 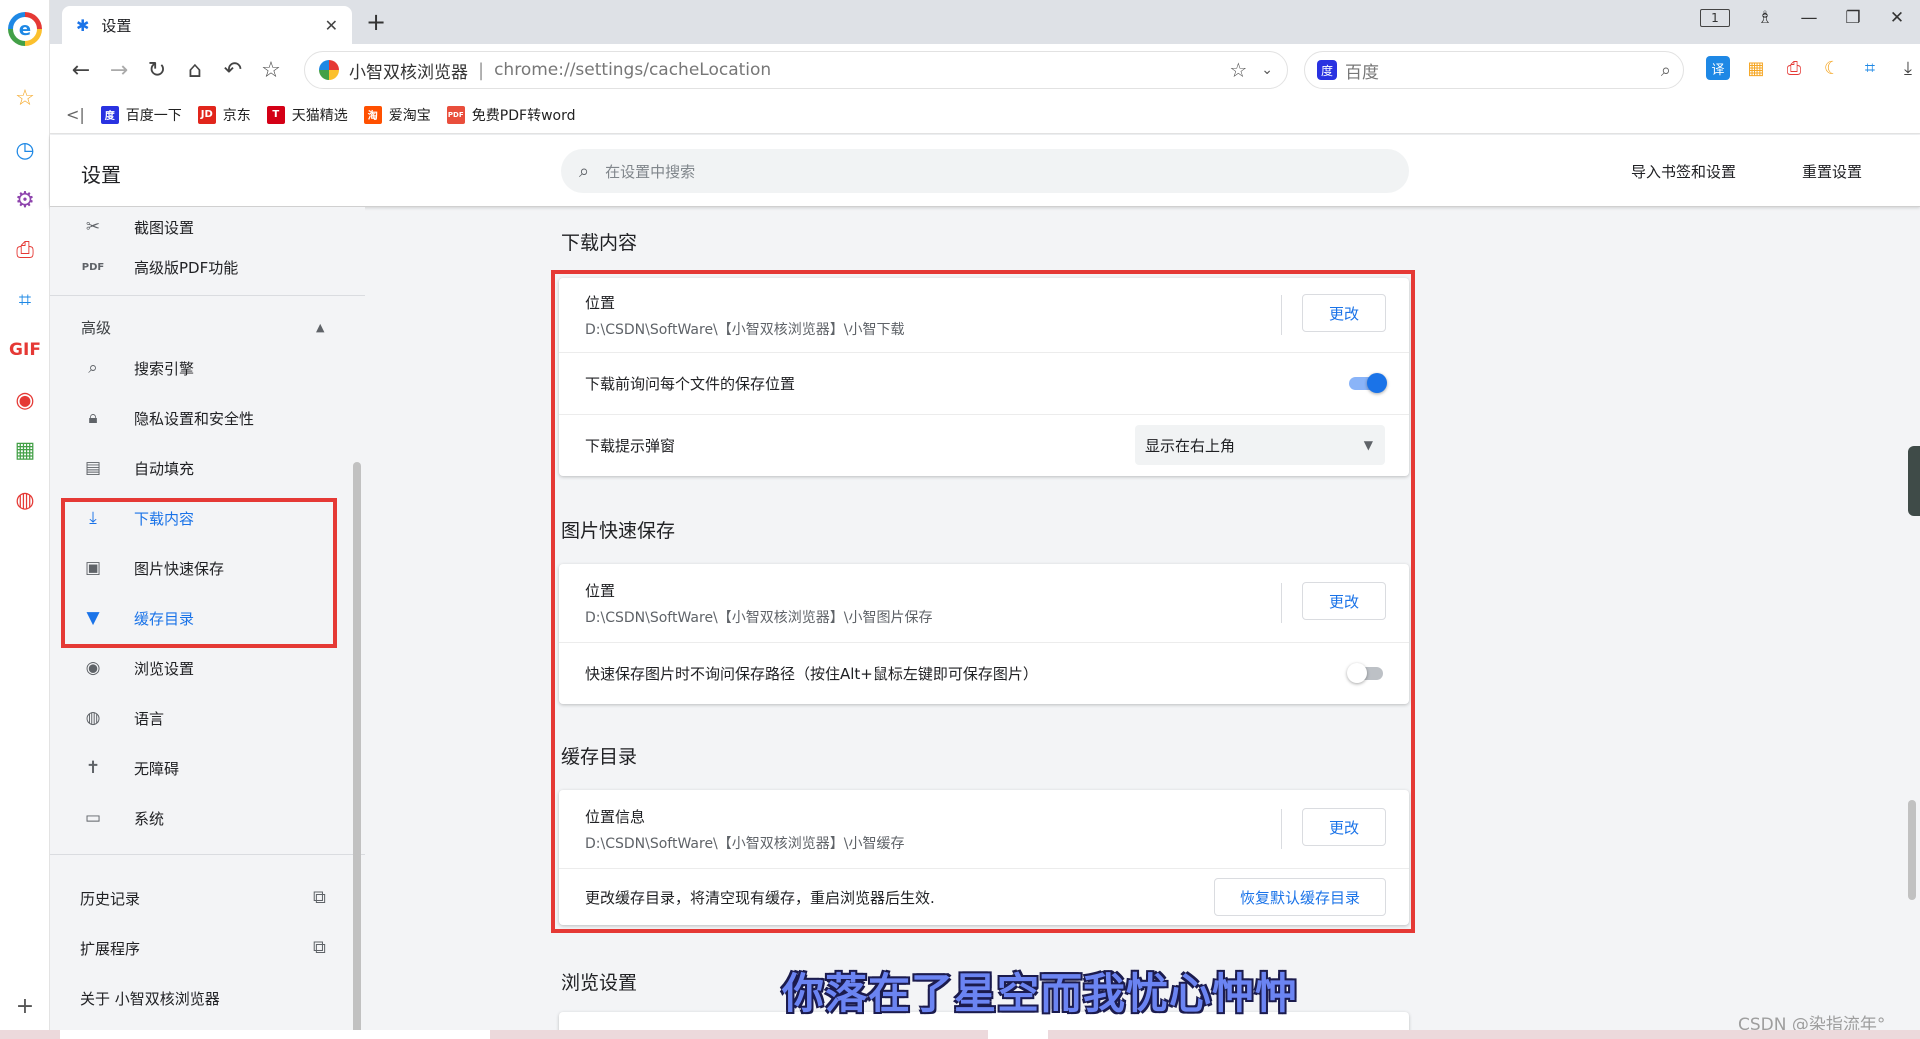 What do you see at coordinates (1666, 70) in the screenshot?
I see `search-icon: ⌕` at bounding box center [1666, 70].